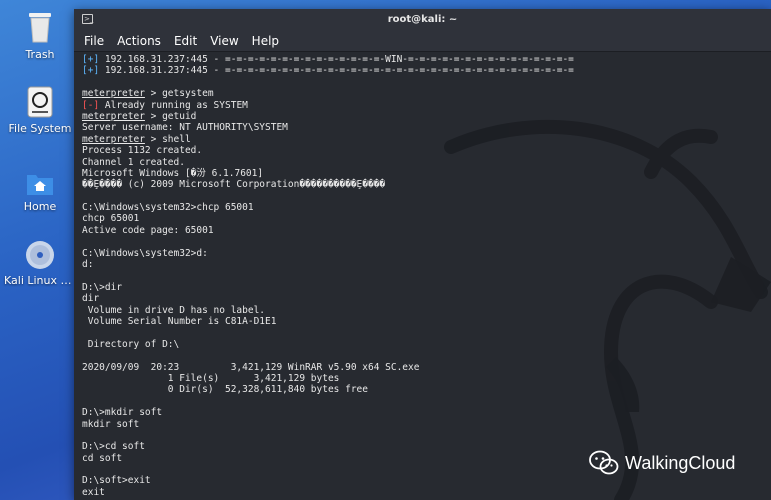  I want to click on terminal-line-text: Server username: NT AUTHORITY\SYSTEM, so click(185, 128).